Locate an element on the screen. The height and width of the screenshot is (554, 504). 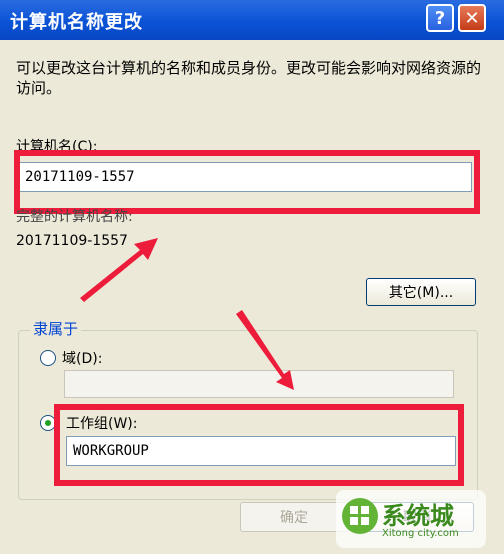
watermark-logo-icon: 系统城 Xitong city.com is located at coordinates (411, 519).